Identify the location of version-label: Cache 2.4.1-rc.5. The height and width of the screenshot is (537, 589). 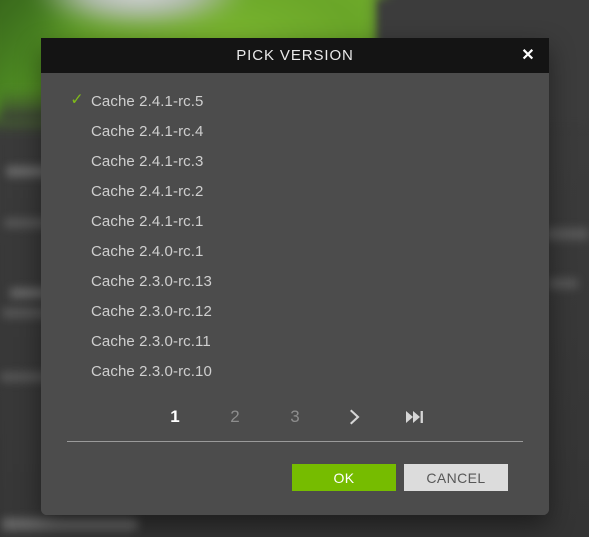
(147, 101).